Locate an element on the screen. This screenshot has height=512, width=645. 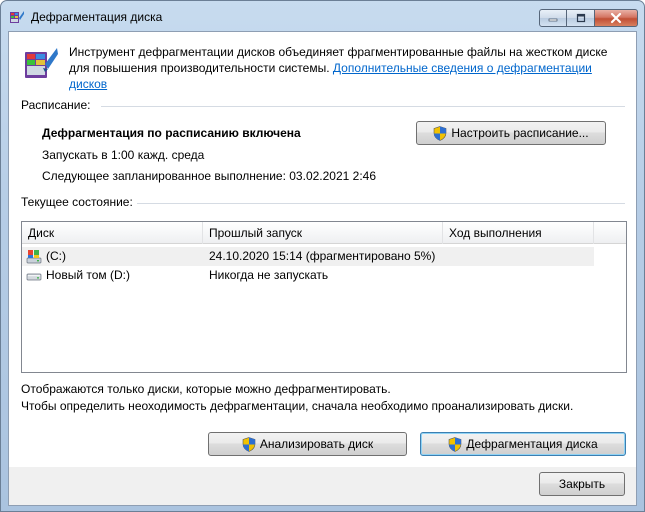
close-icon is located at coordinates (616, 18).